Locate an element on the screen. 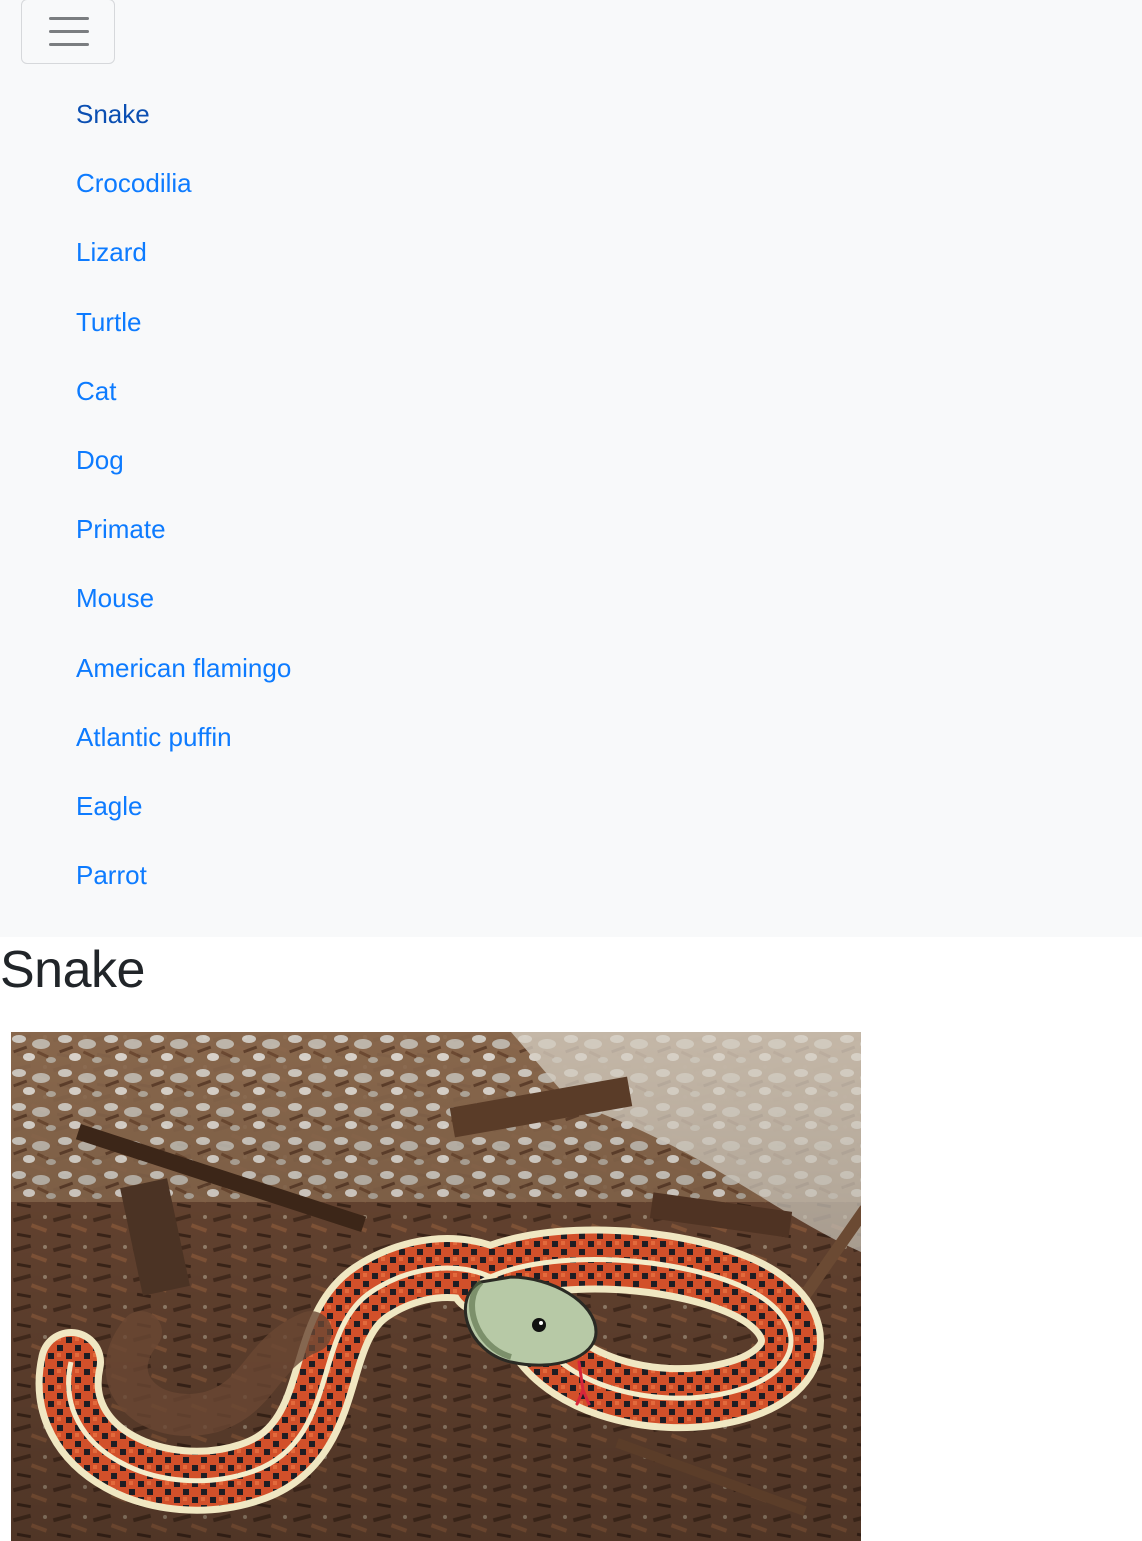 This screenshot has width=1142, height=1541. nav-item-atlantic-puffin: Atlantic puffin is located at coordinates (183, 746).